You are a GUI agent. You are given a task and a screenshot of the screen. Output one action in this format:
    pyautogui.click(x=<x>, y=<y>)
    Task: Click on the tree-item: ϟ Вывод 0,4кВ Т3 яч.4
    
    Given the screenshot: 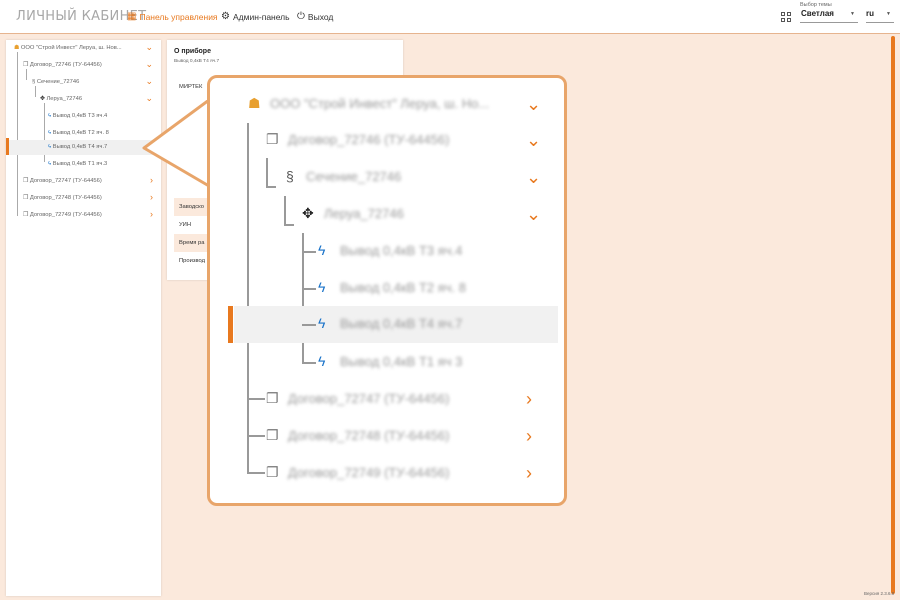 What is the action you would take?
    pyautogui.click(x=83, y=116)
    